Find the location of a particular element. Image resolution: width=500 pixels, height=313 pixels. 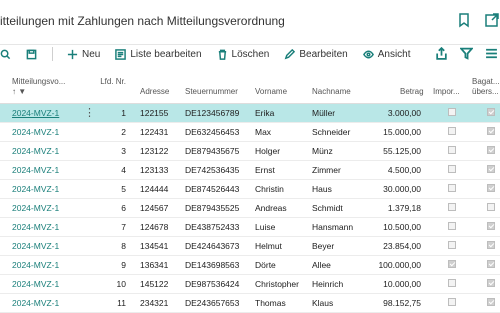

cell-vorname: Max is located at coordinates (263, 132).